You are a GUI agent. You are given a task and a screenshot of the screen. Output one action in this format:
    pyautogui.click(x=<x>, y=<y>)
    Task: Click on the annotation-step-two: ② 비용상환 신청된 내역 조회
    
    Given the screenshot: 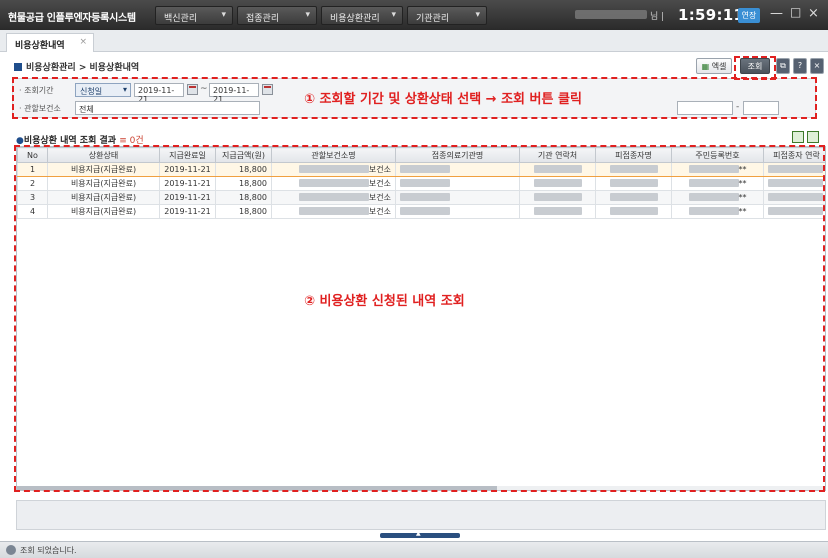 What is the action you would take?
    pyautogui.click(x=384, y=301)
    